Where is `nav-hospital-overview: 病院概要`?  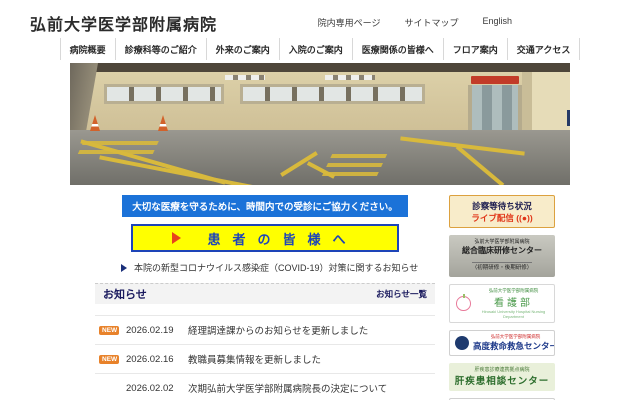 nav-hospital-overview: 病院概要 is located at coordinates (87, 49).